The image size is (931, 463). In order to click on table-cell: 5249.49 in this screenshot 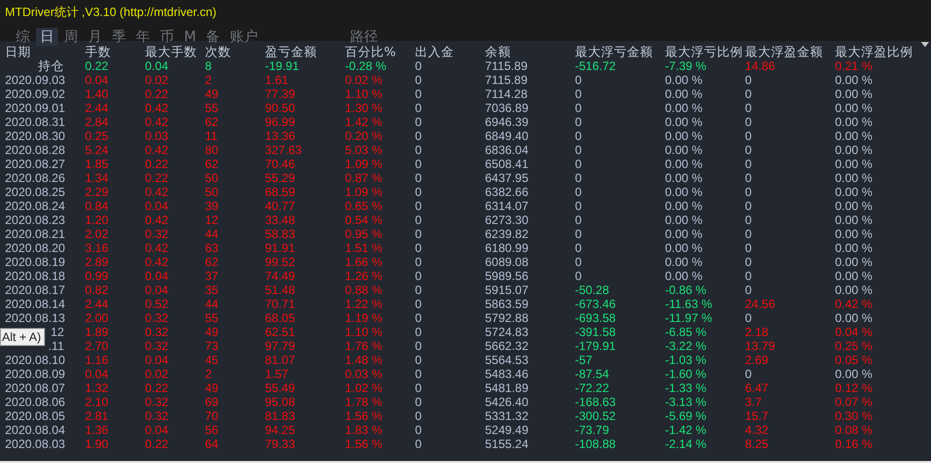, I will do `click(506, 430)`.